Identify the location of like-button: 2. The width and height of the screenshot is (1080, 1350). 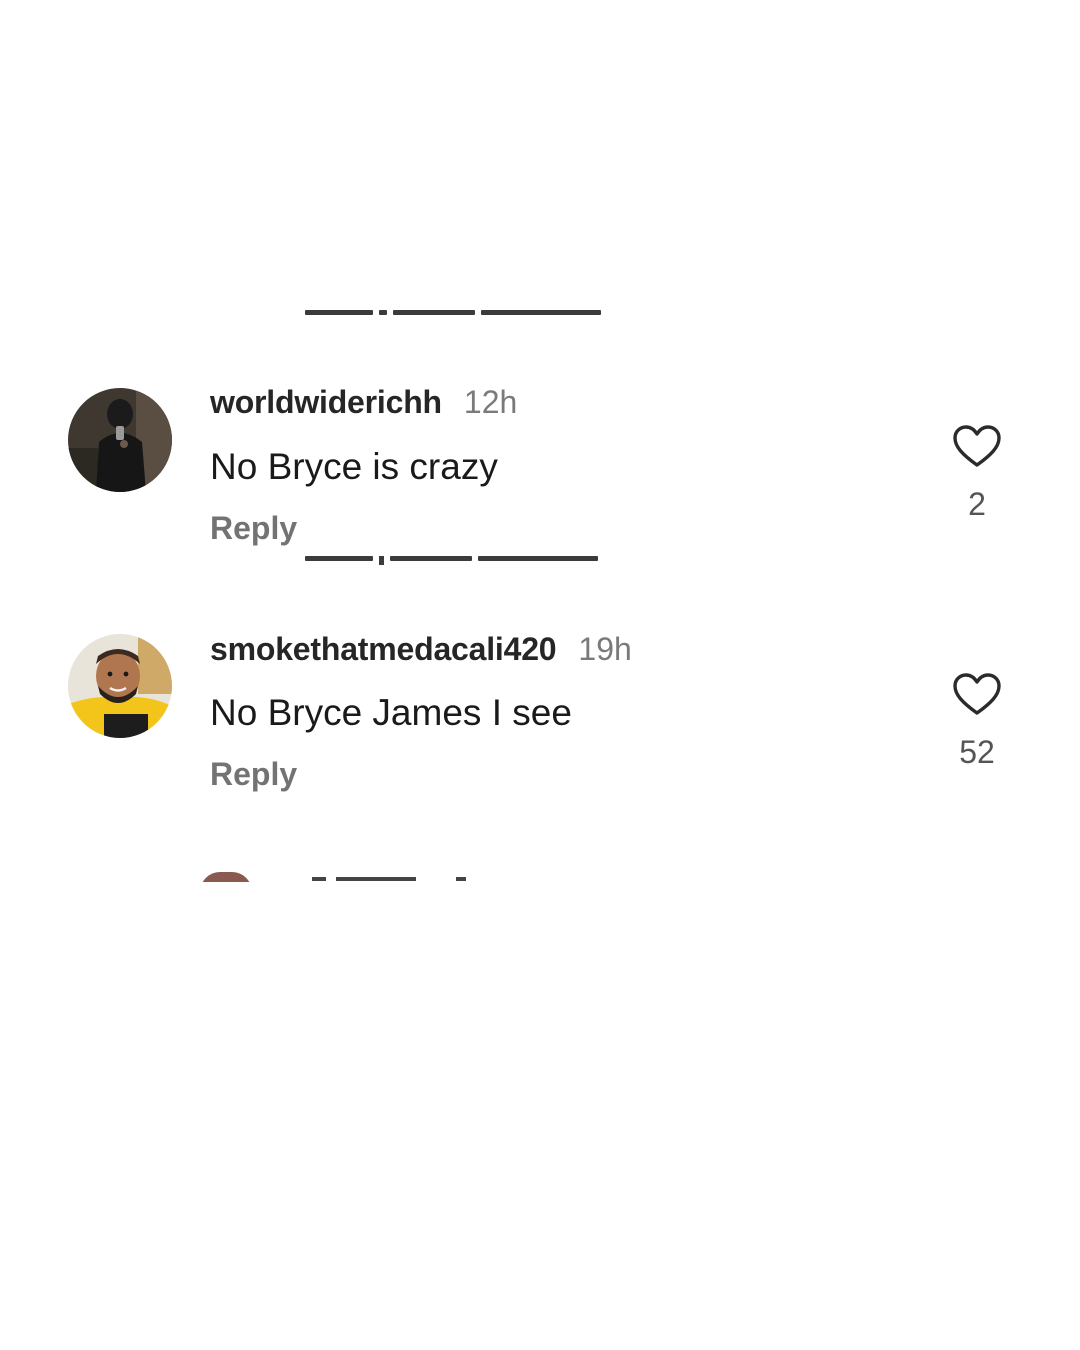
(977, 473).